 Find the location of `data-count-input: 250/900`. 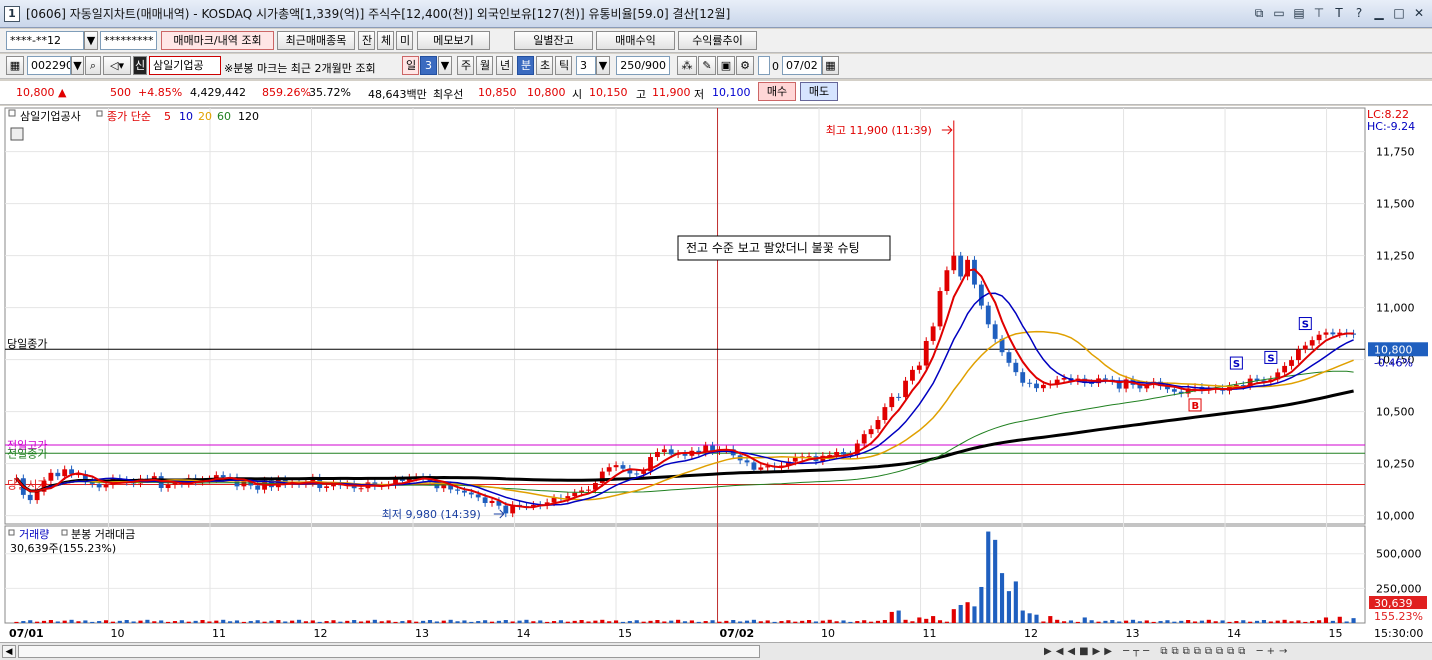

data-count-input: 250/900 is located at coordinates (643, 65).